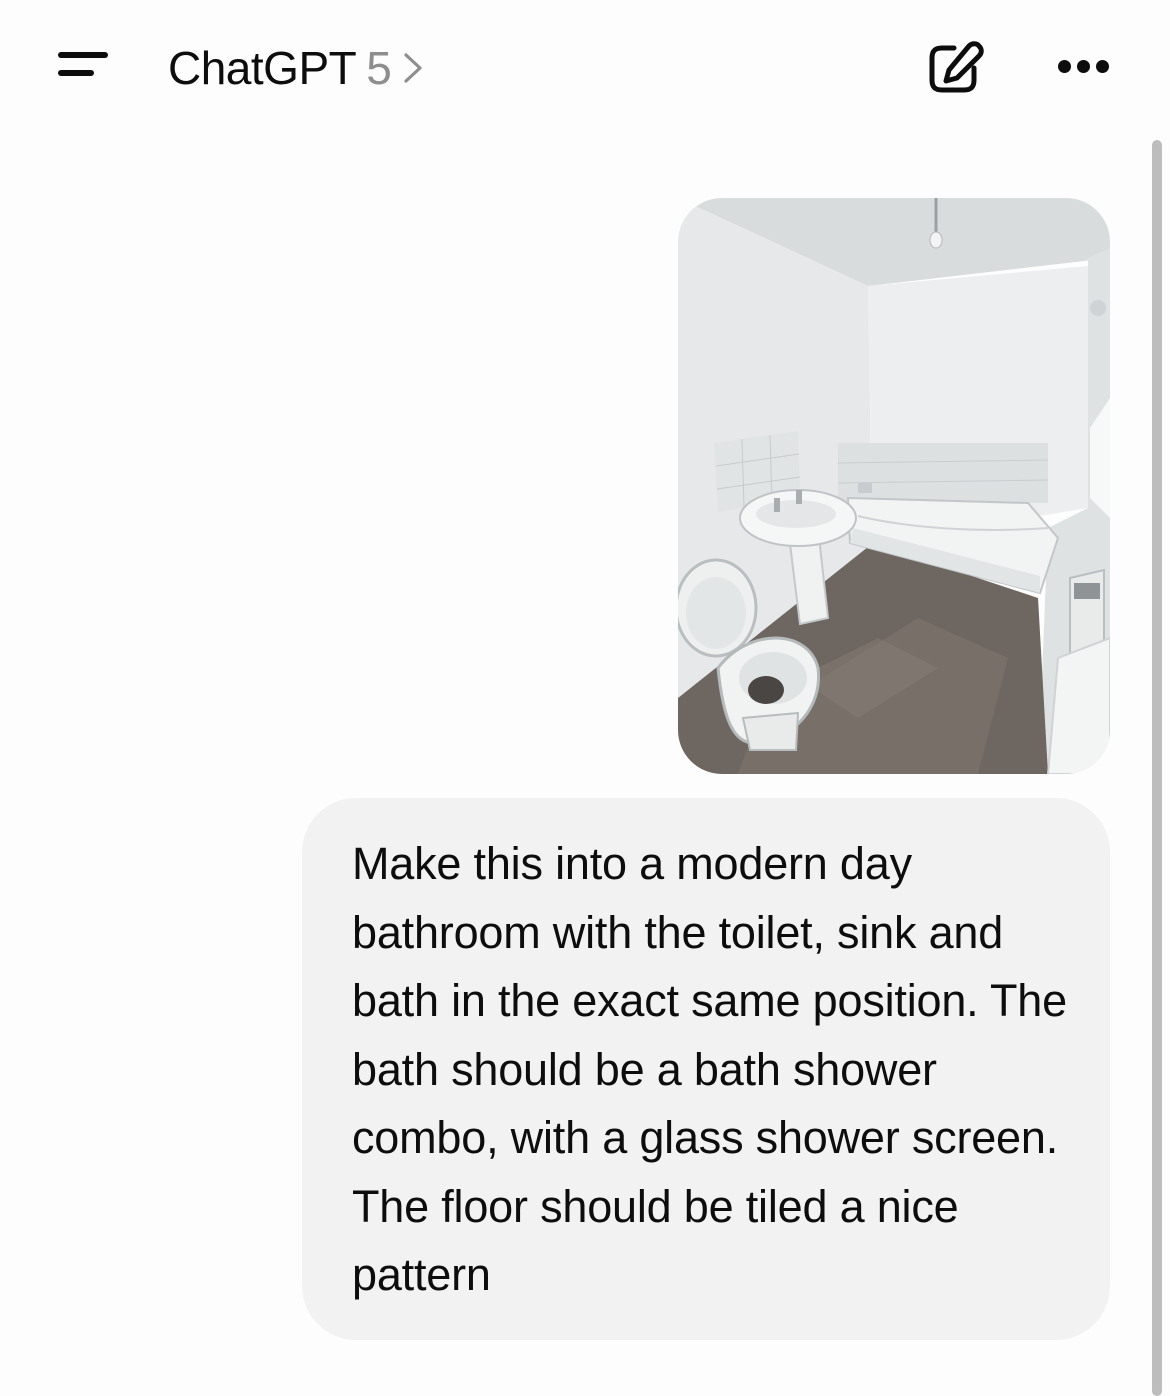 This screenshot has height=1396, width=1170. I want to click on more-options-icon, so click(1083, 67).